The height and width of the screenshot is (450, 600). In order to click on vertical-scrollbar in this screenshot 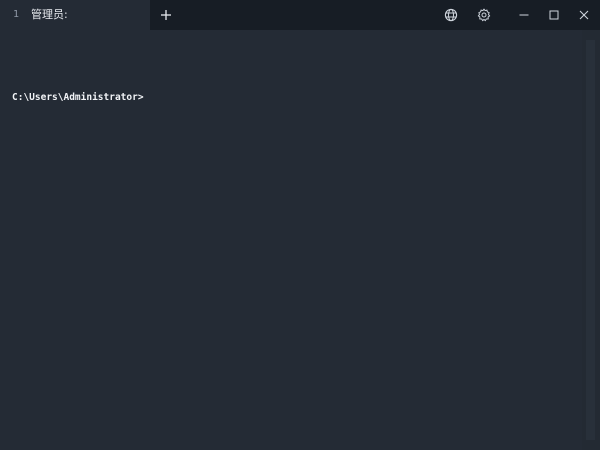, I will do `click(591, 240)`.